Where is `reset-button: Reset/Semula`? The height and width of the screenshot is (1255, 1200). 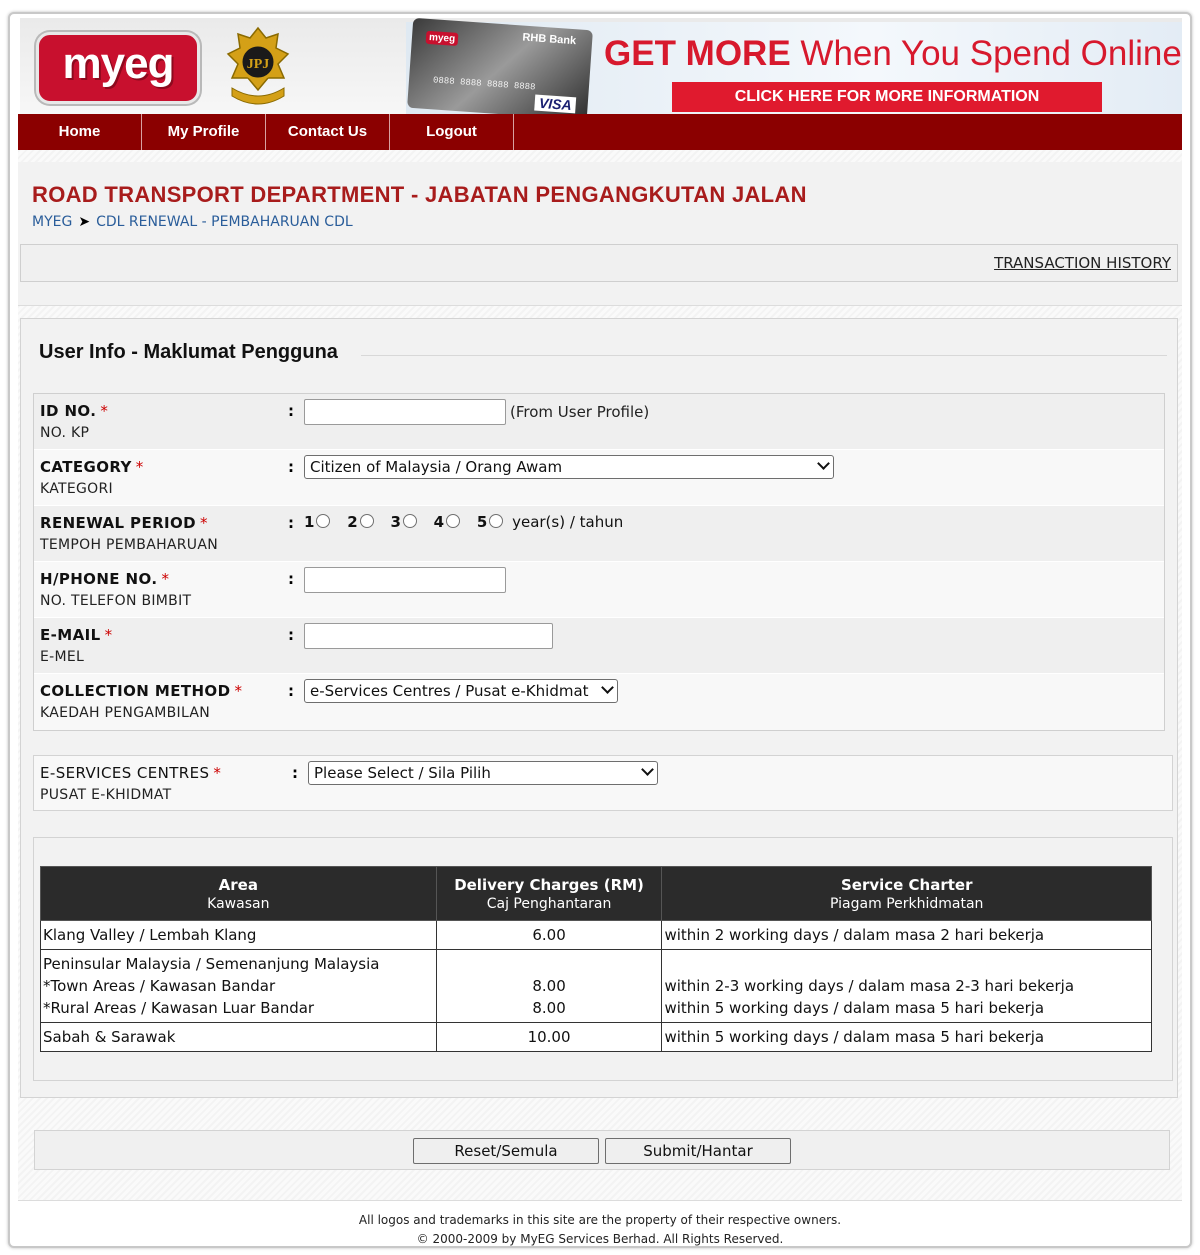 reset-button: Reset/Semula is located at coordinates (506, 1151).